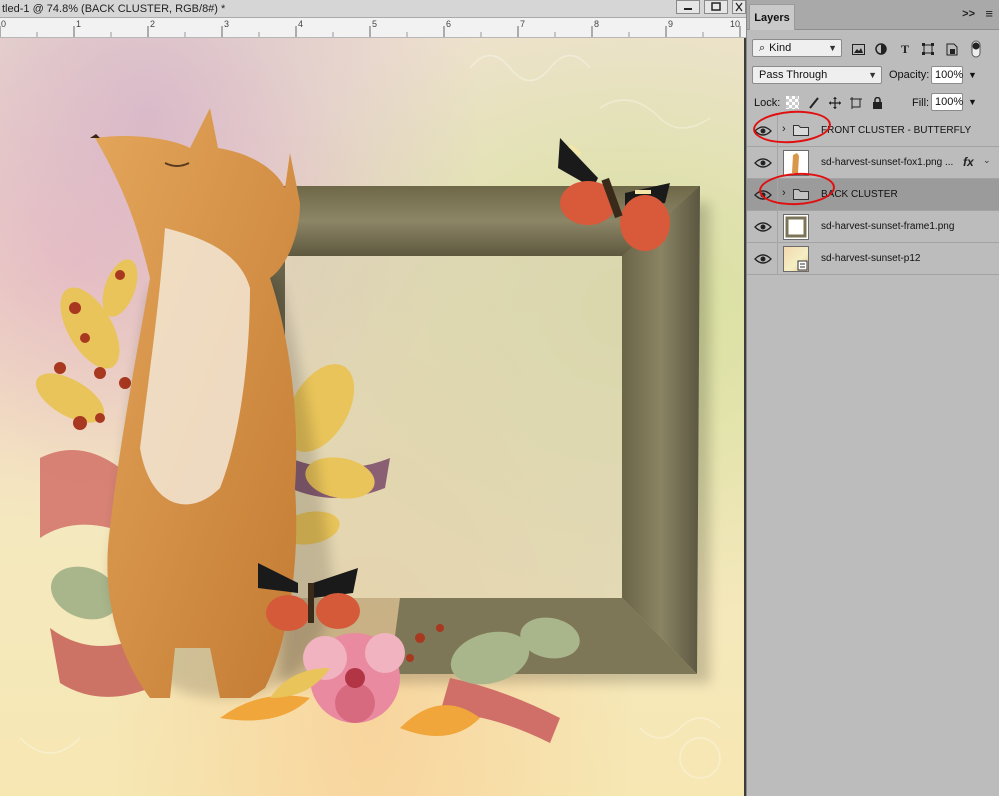 This screenshot has height=796, width=999. I want to click on opacity-label: Opacity:, so click(909, 75).